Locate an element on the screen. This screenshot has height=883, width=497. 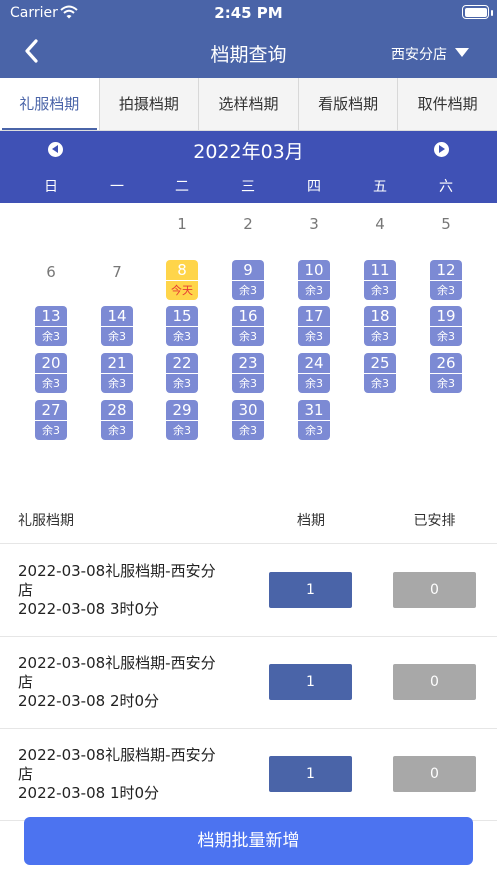
calendar-day-cell: 30 余3 is located at coordinates (248, 420).